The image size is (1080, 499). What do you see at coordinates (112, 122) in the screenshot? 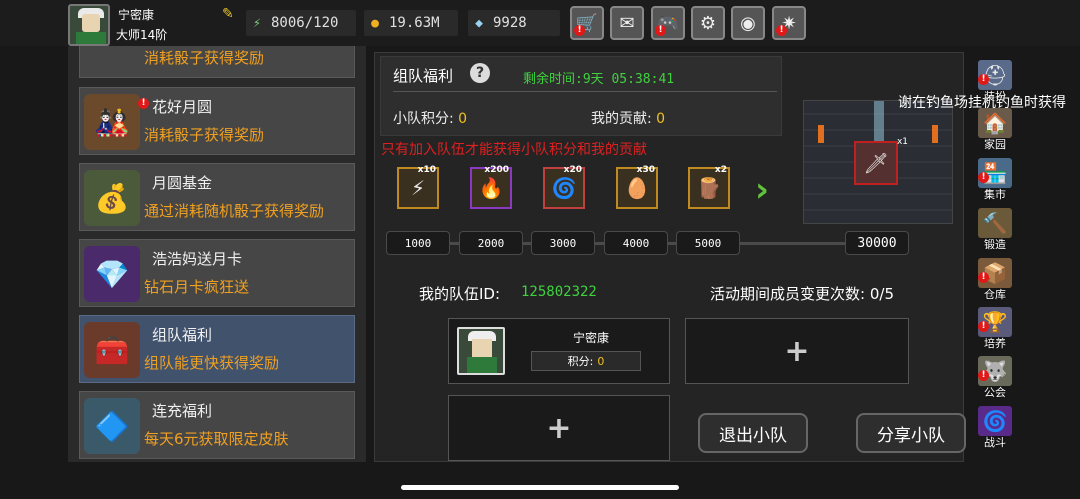
I see `mooncake-girl-icon: 🎎` at bounding box center [112, 122].